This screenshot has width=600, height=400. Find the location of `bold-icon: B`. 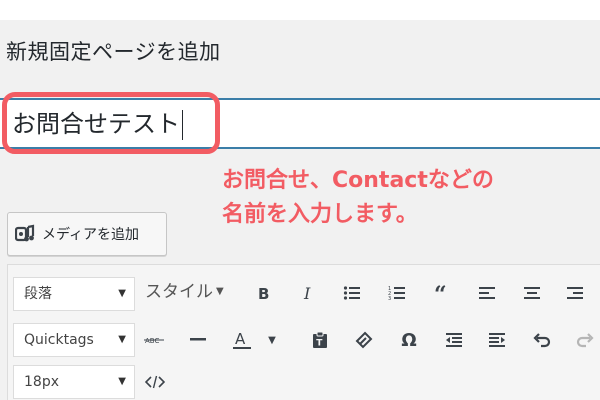

bold-icon: B is located at coordinates (263, 293).